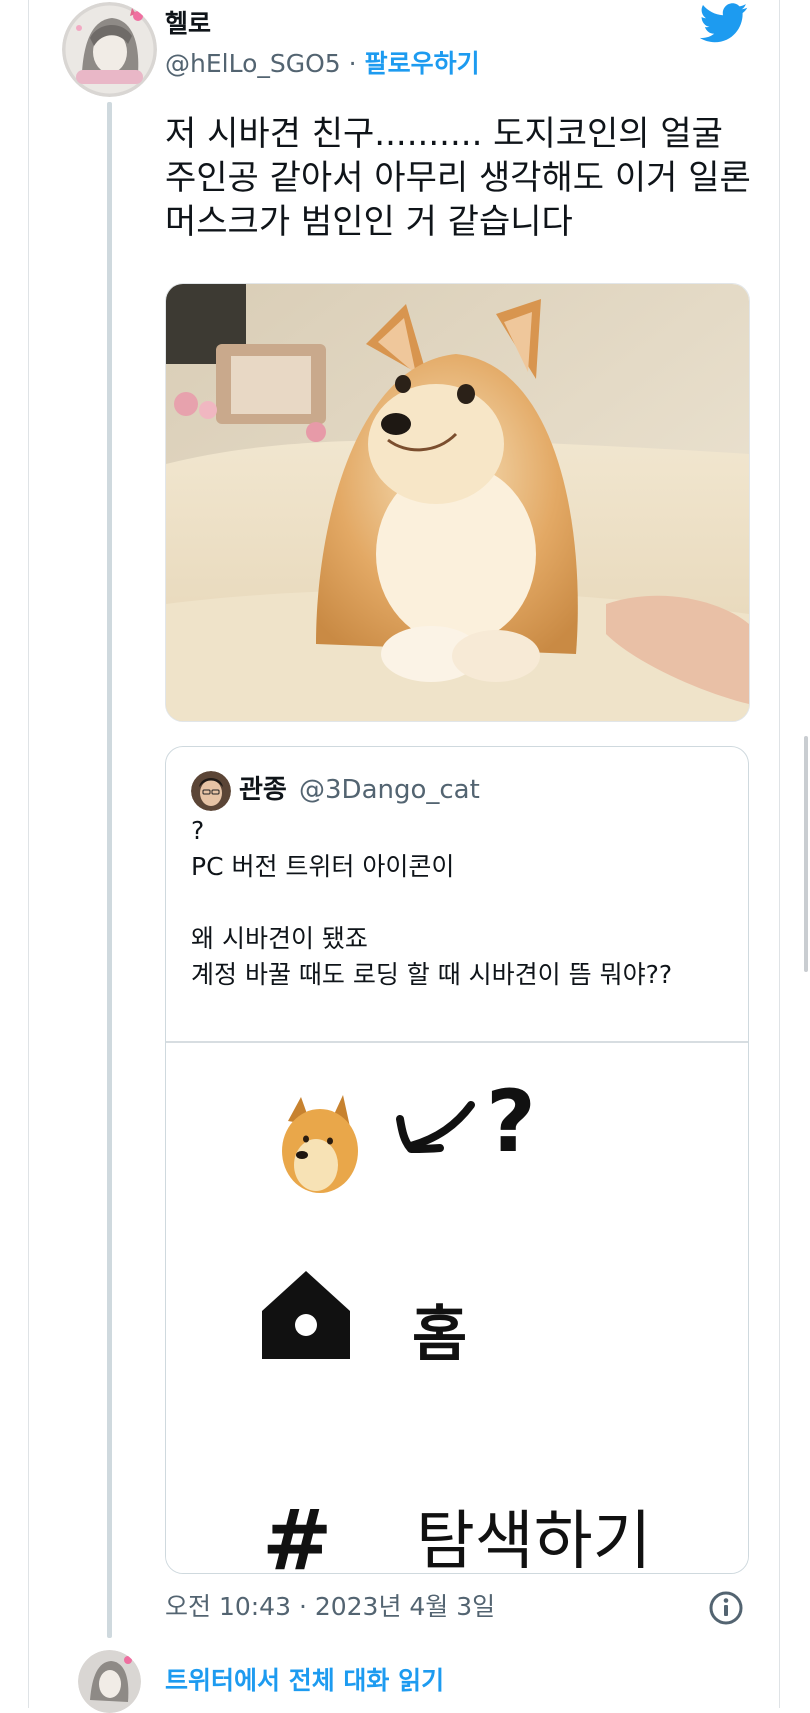  What do you see at coordinates (297, 1532) in the screenshot?
I see `hashtag-icon: #` at bounding box center [297, 1532].